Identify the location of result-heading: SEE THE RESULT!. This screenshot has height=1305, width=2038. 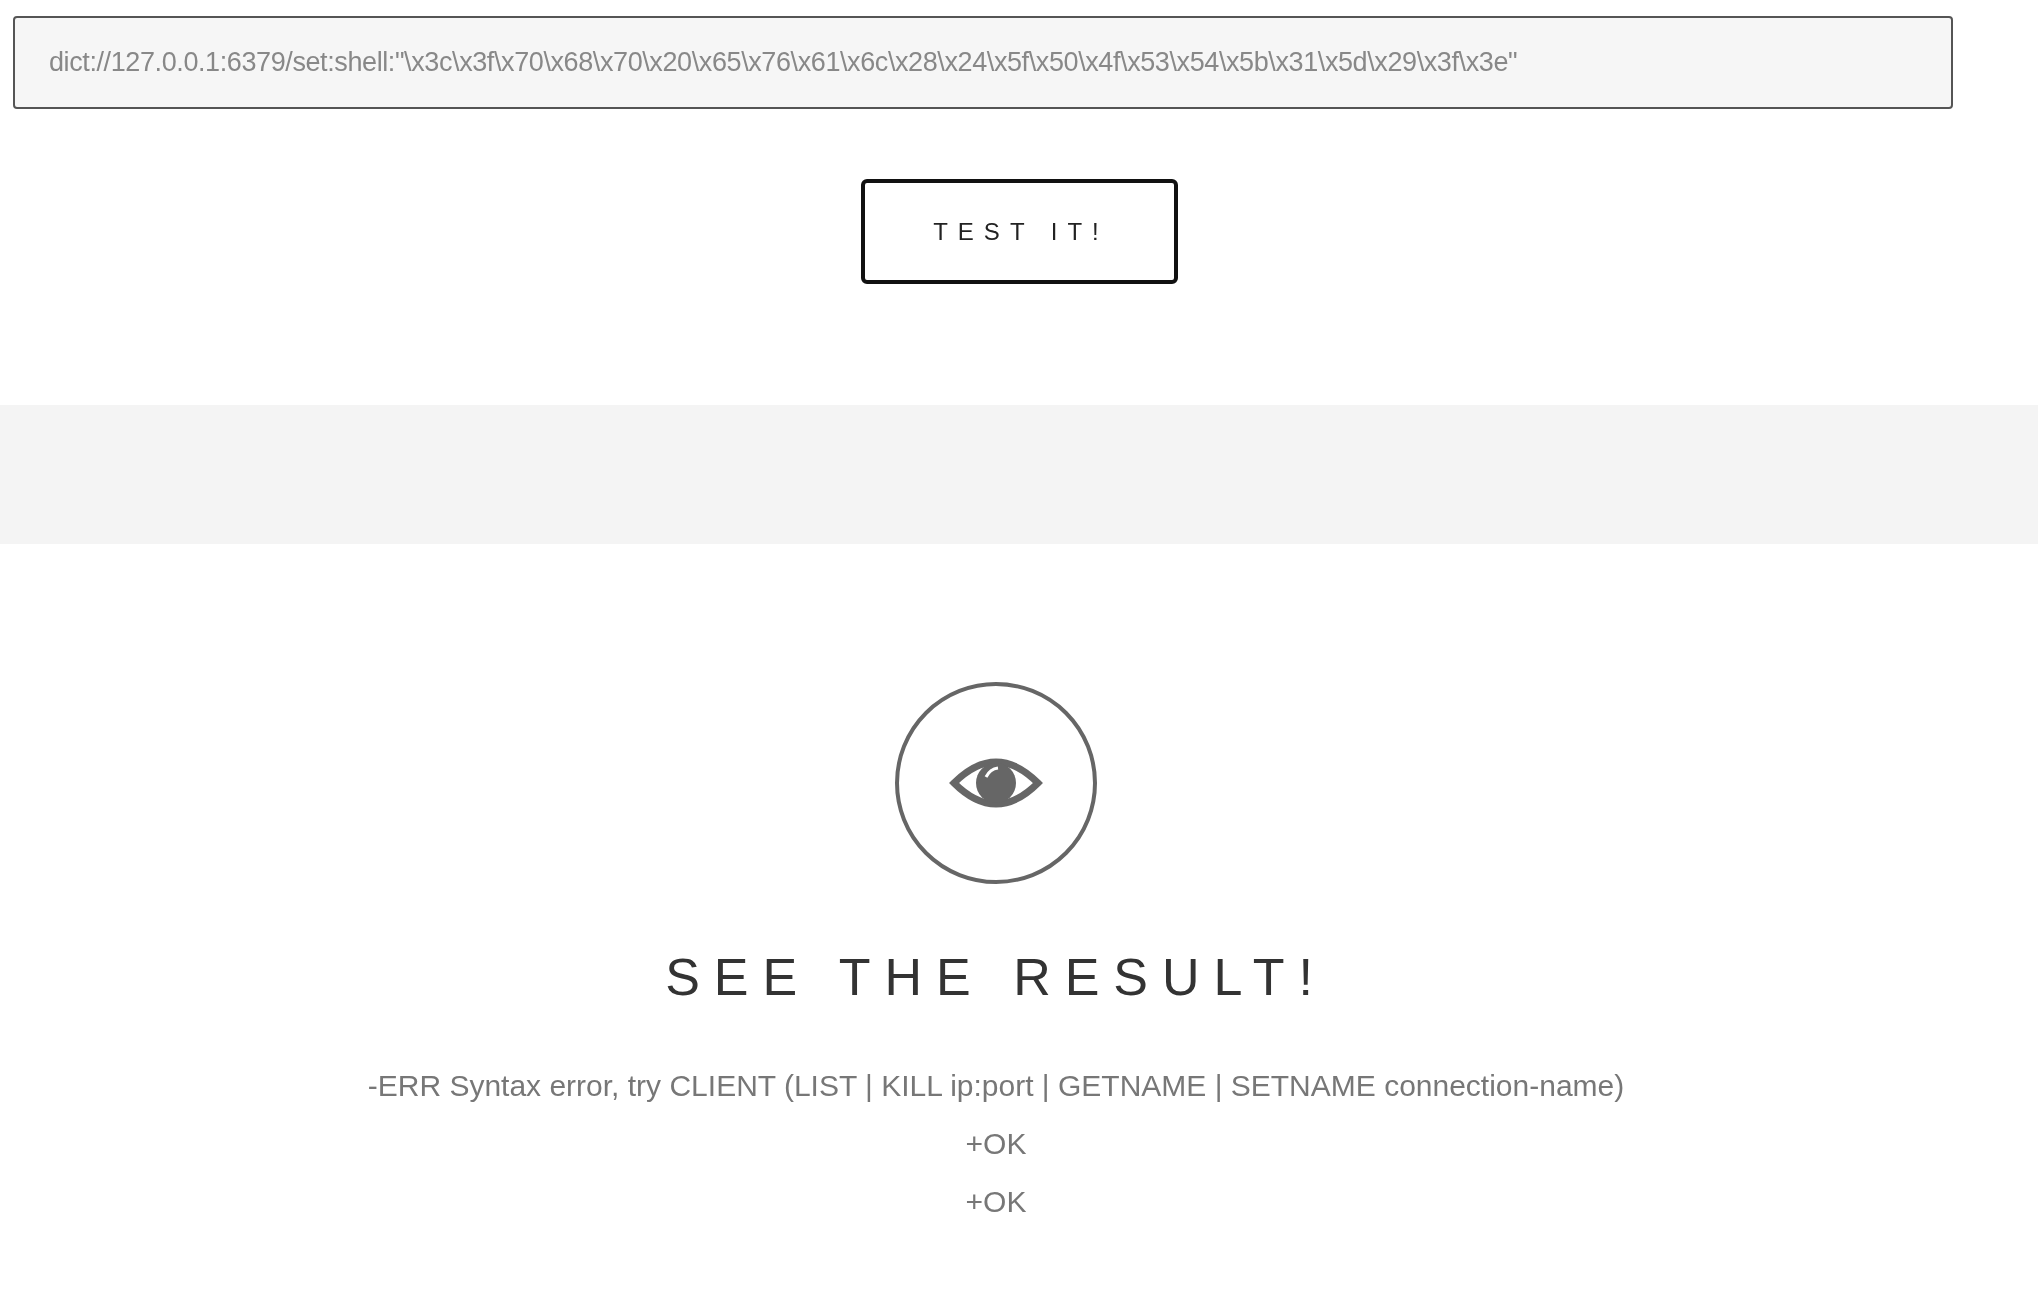
(996, 977).